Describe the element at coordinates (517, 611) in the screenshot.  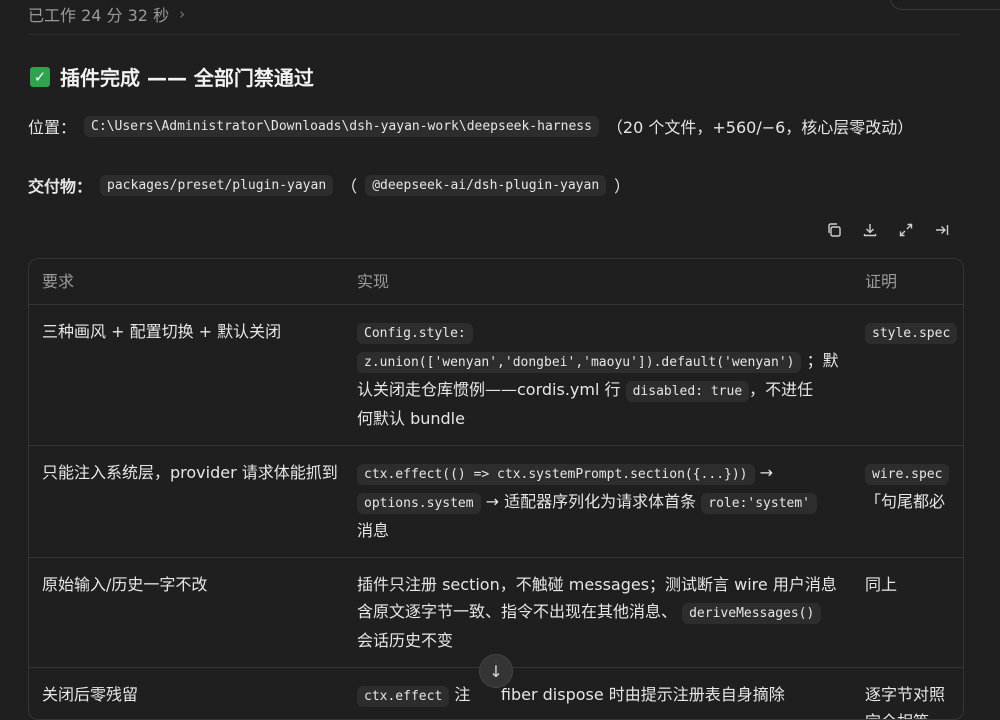
I see `impl-text: 含原文逐字节一致、指令不出现在其他消息、` at that location.